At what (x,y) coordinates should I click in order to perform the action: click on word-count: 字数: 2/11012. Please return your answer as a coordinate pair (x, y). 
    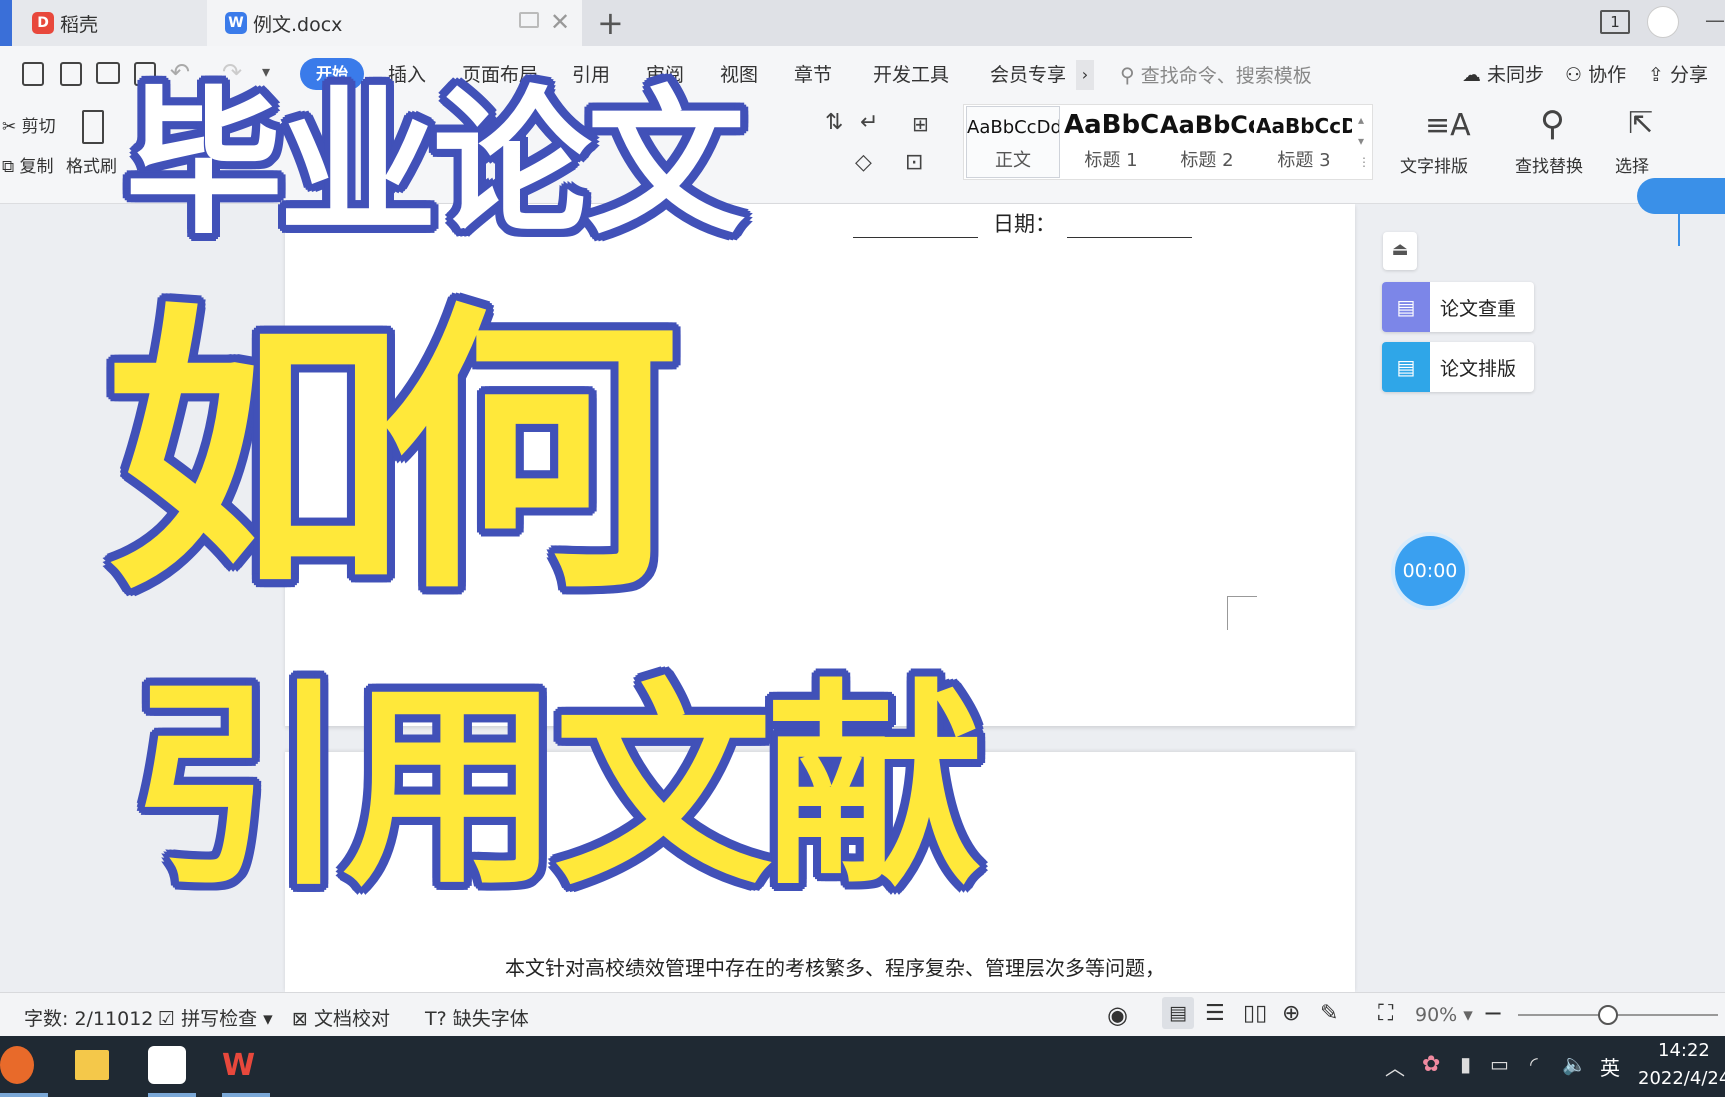
    Looking at the image, I should click on (88, 1017).